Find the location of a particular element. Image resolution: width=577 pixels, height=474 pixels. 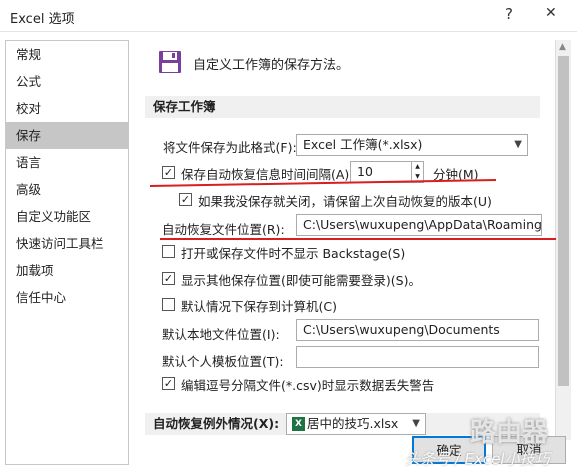

format-value: Excel 工作簿(*.xlsx) is located at coordinates (363, 144).